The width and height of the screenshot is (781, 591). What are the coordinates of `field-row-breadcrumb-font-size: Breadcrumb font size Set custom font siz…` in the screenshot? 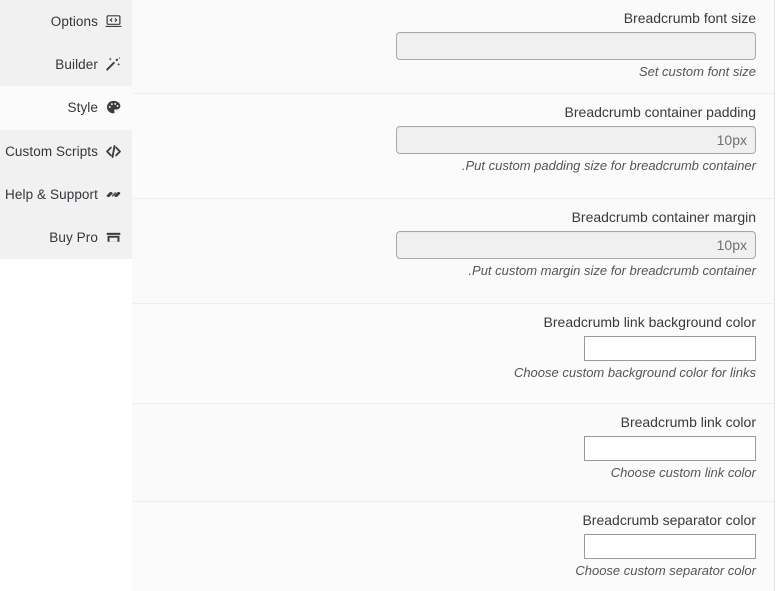 It's located at (453, 47).